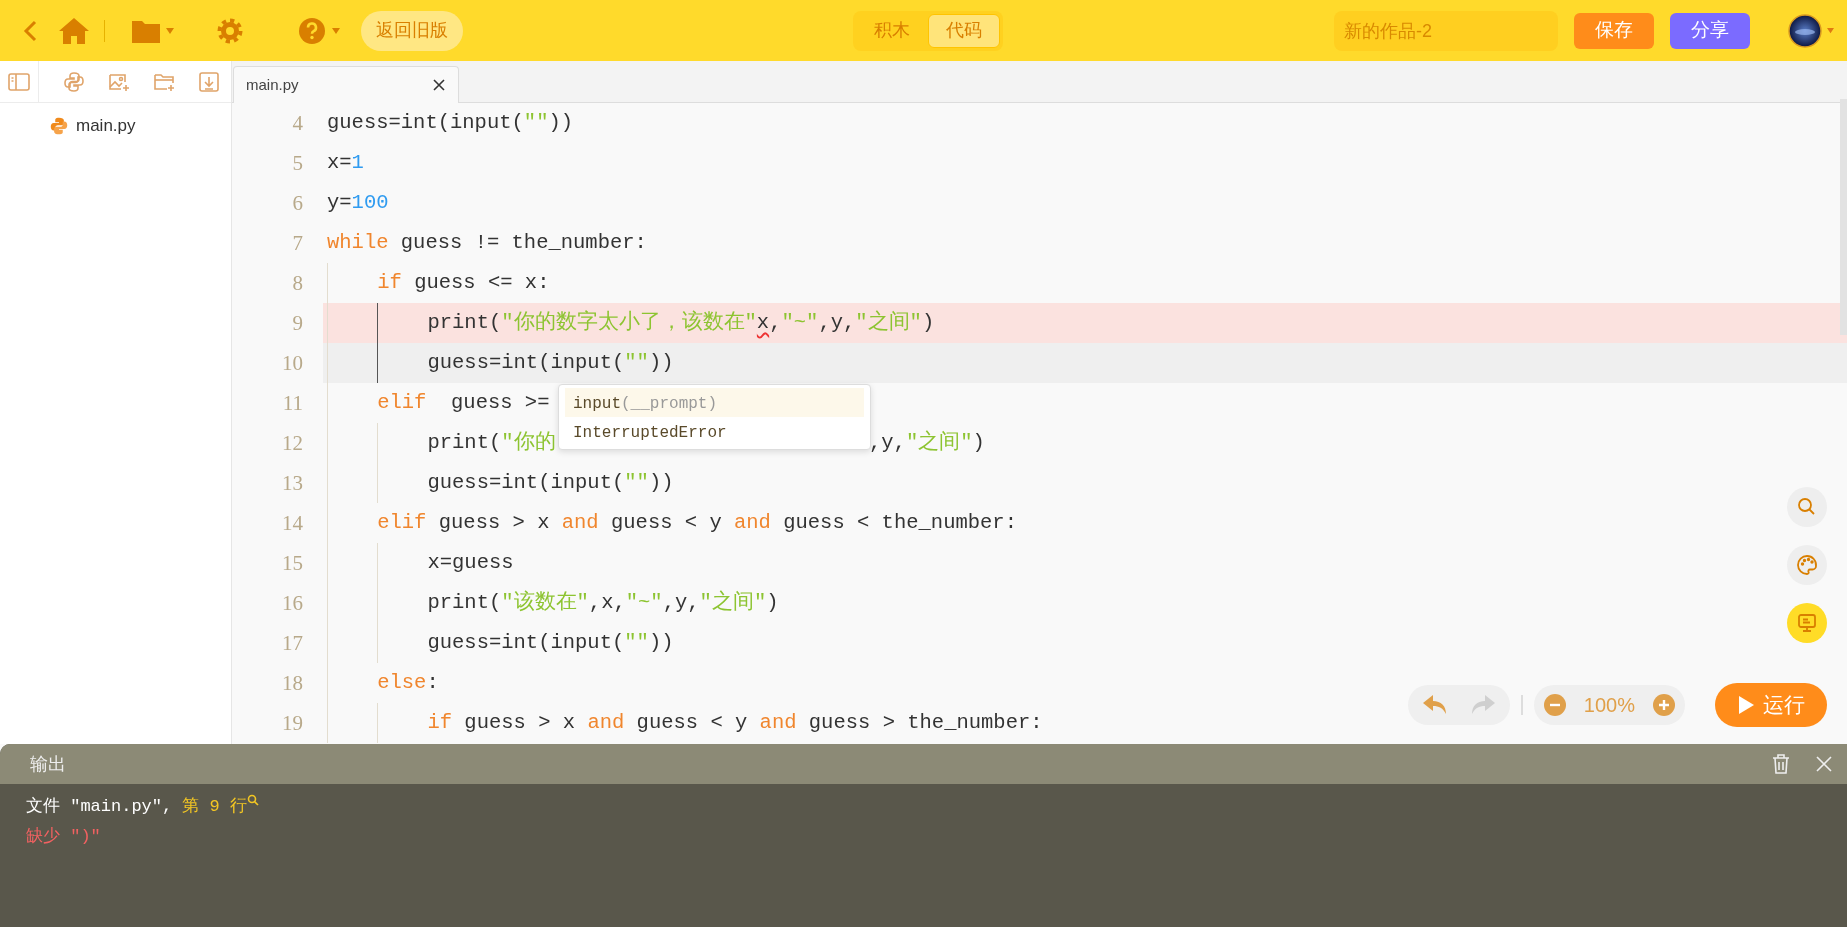  Describe the element at coordinates (1710, 30) in the screenshot. I see `share-button: 分享` at that location.